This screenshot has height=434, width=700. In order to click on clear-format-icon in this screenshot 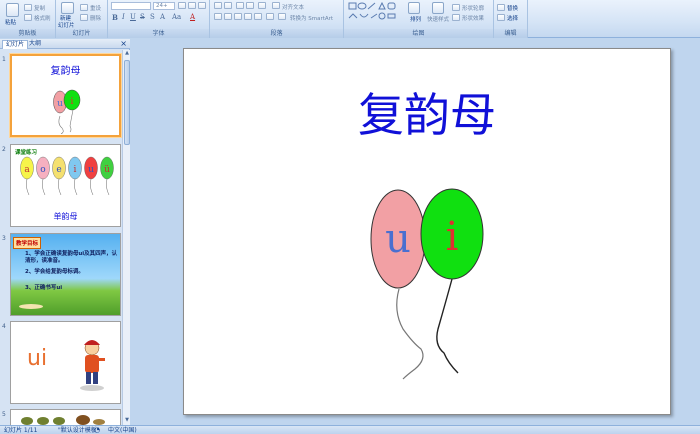, I will do `click(202, 5)`.